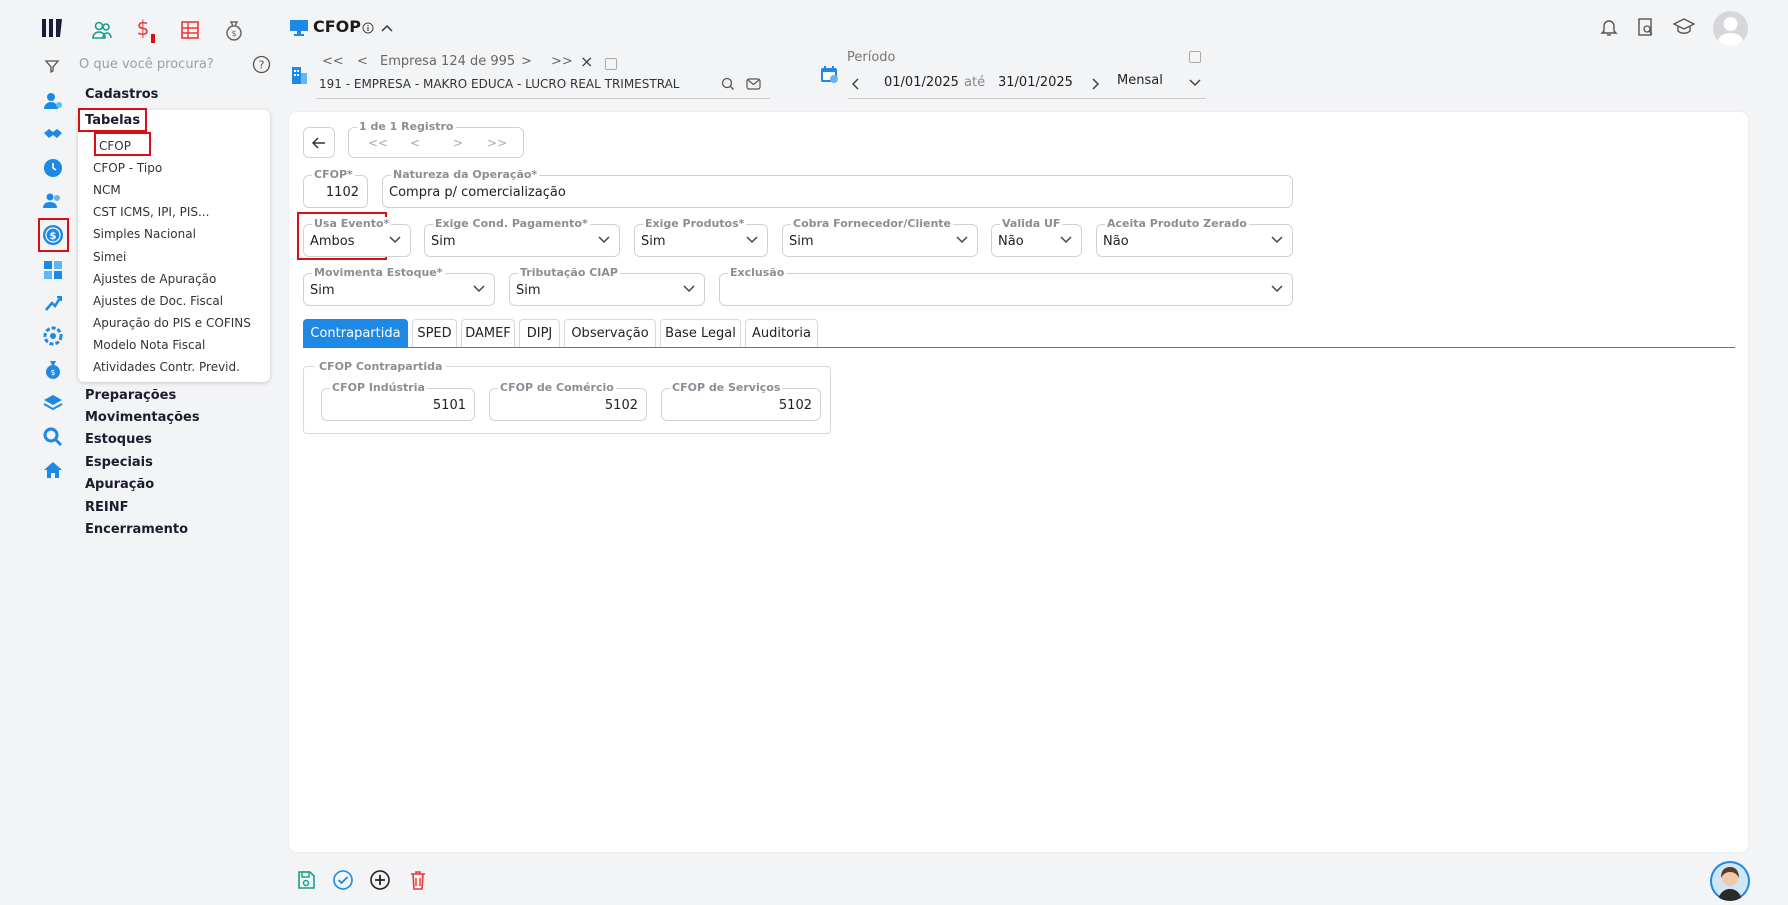  What do you see at coordinates (1011, 241) in the screenshot?
I see `valida-uf-value: Não` at bounding box center [1011, 241].